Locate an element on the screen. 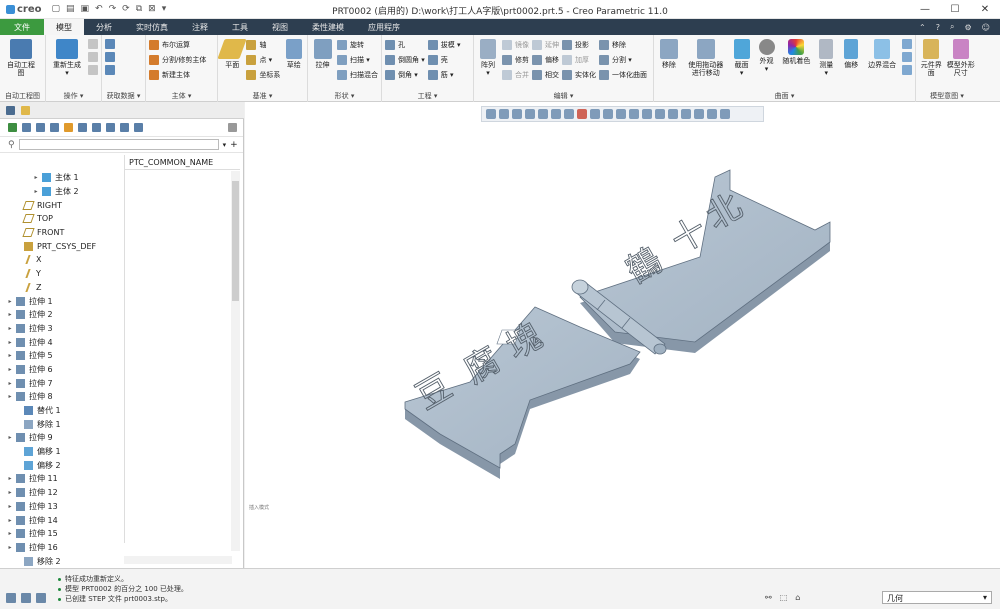  auto-drawing-button: 自动工程 图 is located at coordinates (21, 63).